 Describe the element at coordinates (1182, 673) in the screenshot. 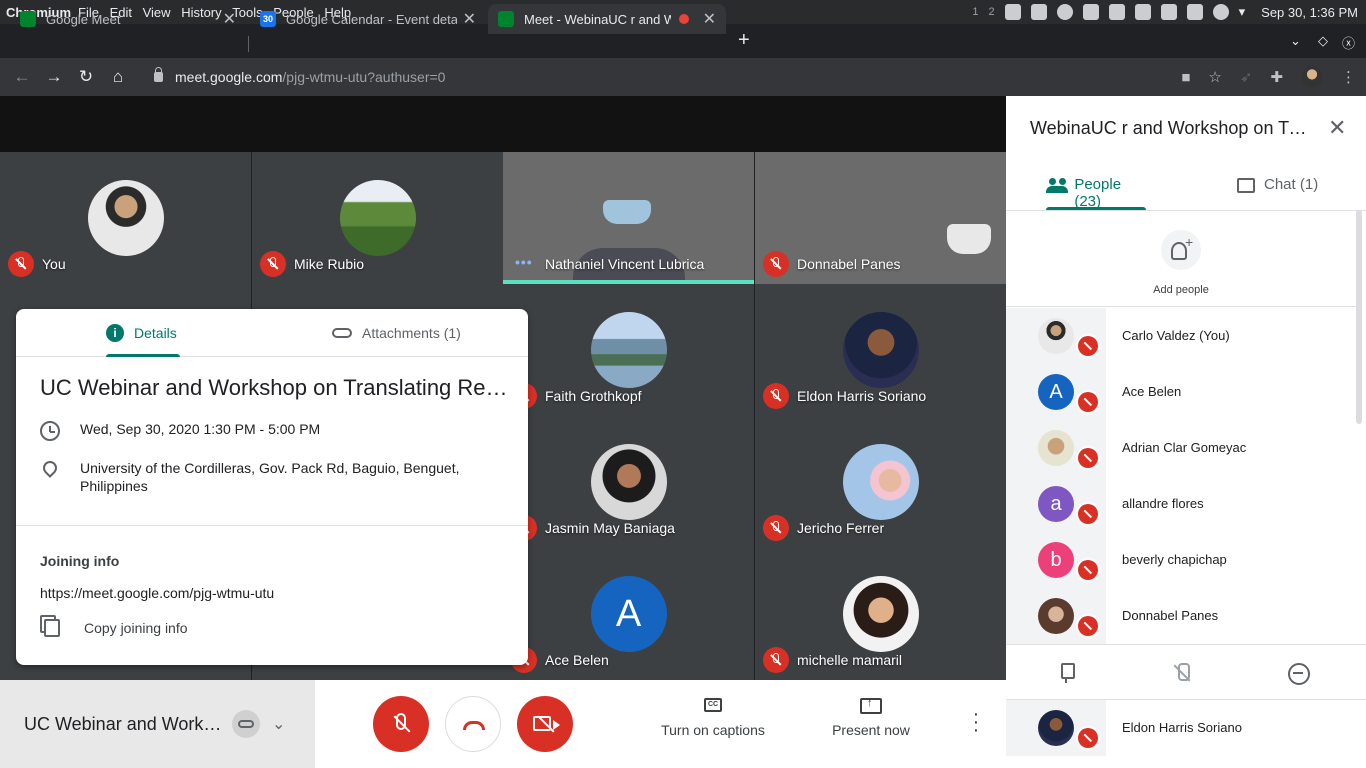

I see `mute-participant-icon` at that location.